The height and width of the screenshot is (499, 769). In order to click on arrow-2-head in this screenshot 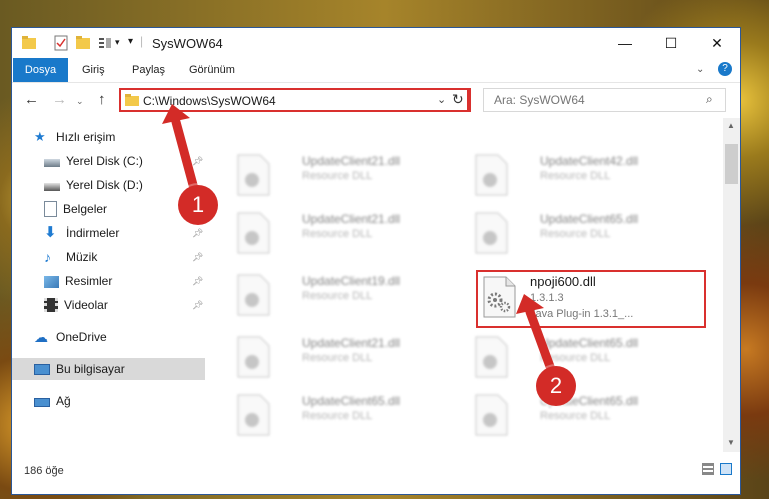, I will do `click(530, 304)`.